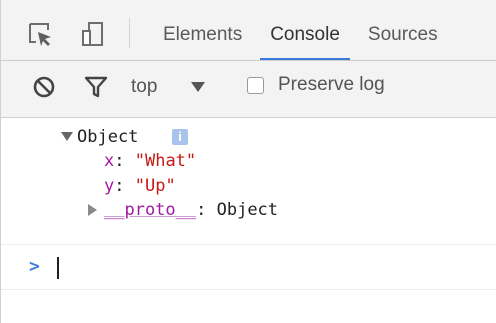 The image size is (496, 323). What do you see at coordinates (206, 210) in the screenshot?
I see `proto-colon: :` at bounding box center [206, 210].